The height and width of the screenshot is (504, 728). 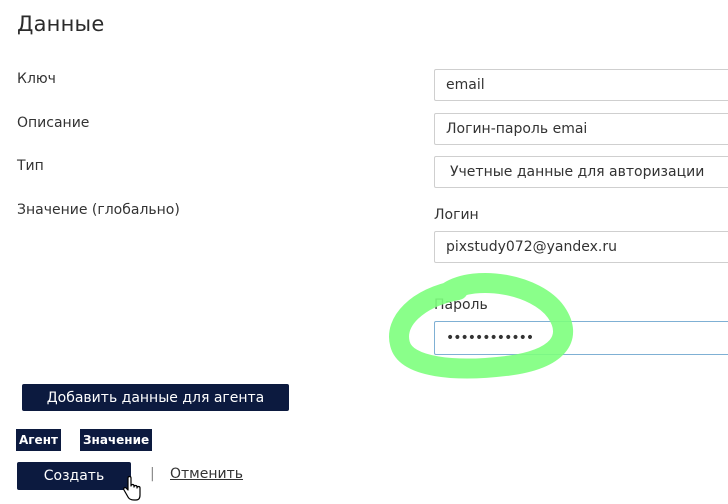 I want to click on description-input, so click(x=581, y=129).